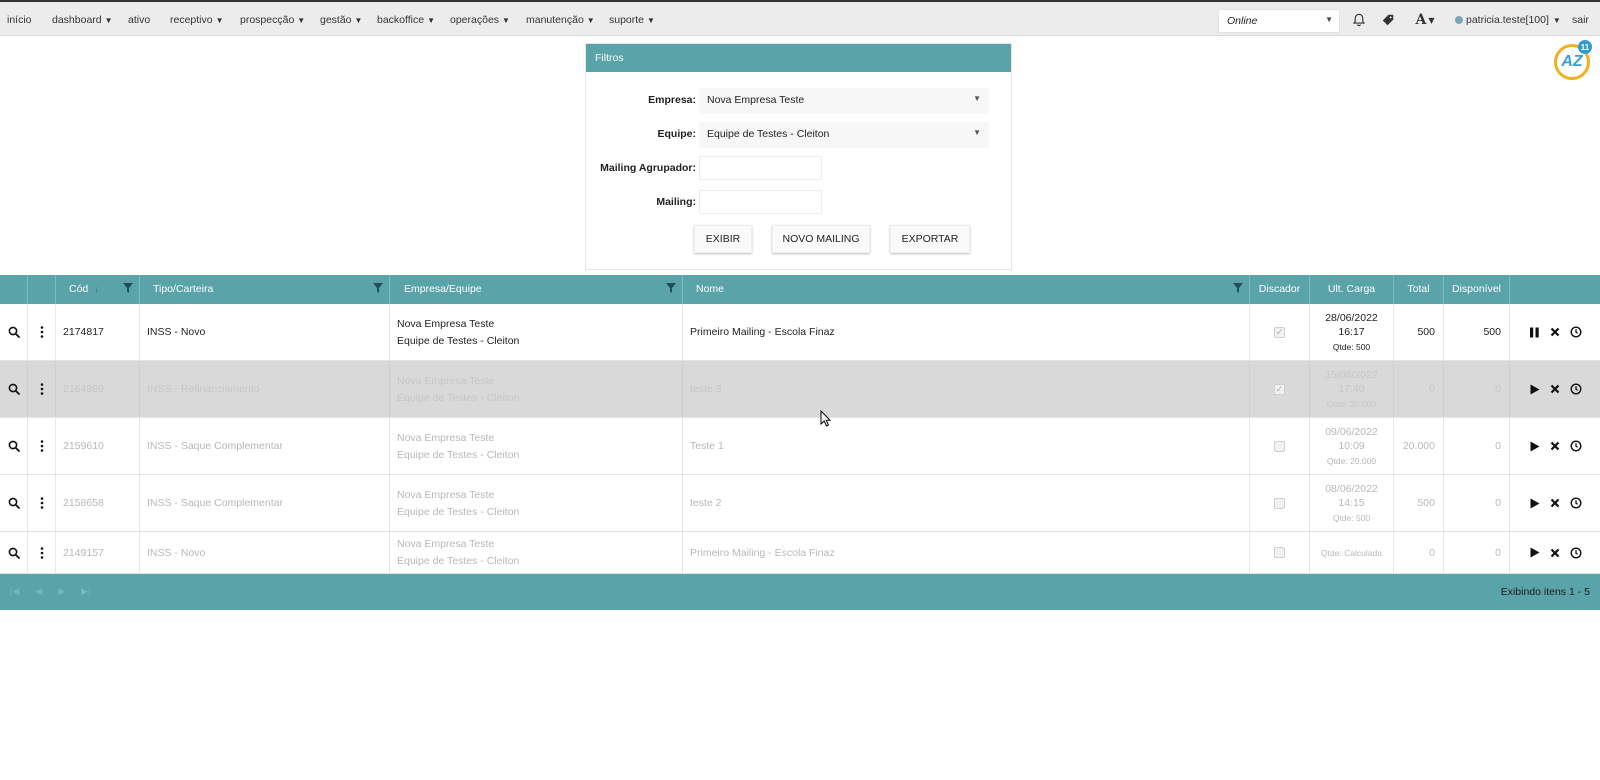 The image size is (1600, 780). What do you see at coordinates (762, 552) in the screenshot?
I see `nome-value: Primeiro Mailing - Escola Finaz` at bounding box center [762, 552].